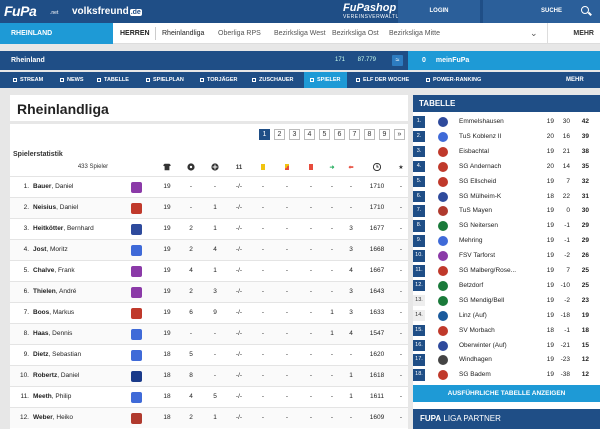  I want to click on tab-herren: HERREN, so click(135, 33).